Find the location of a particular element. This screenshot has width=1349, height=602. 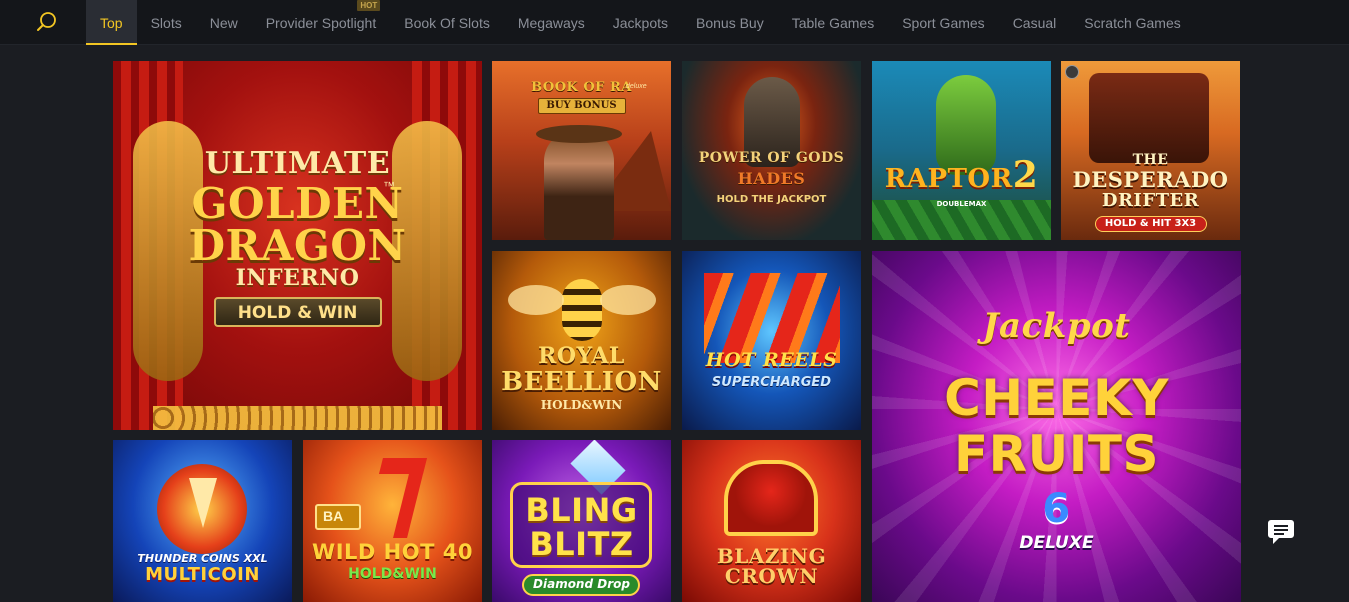

tab-bonus-buy: Bonus Buy is located at coordinates (730, 22).